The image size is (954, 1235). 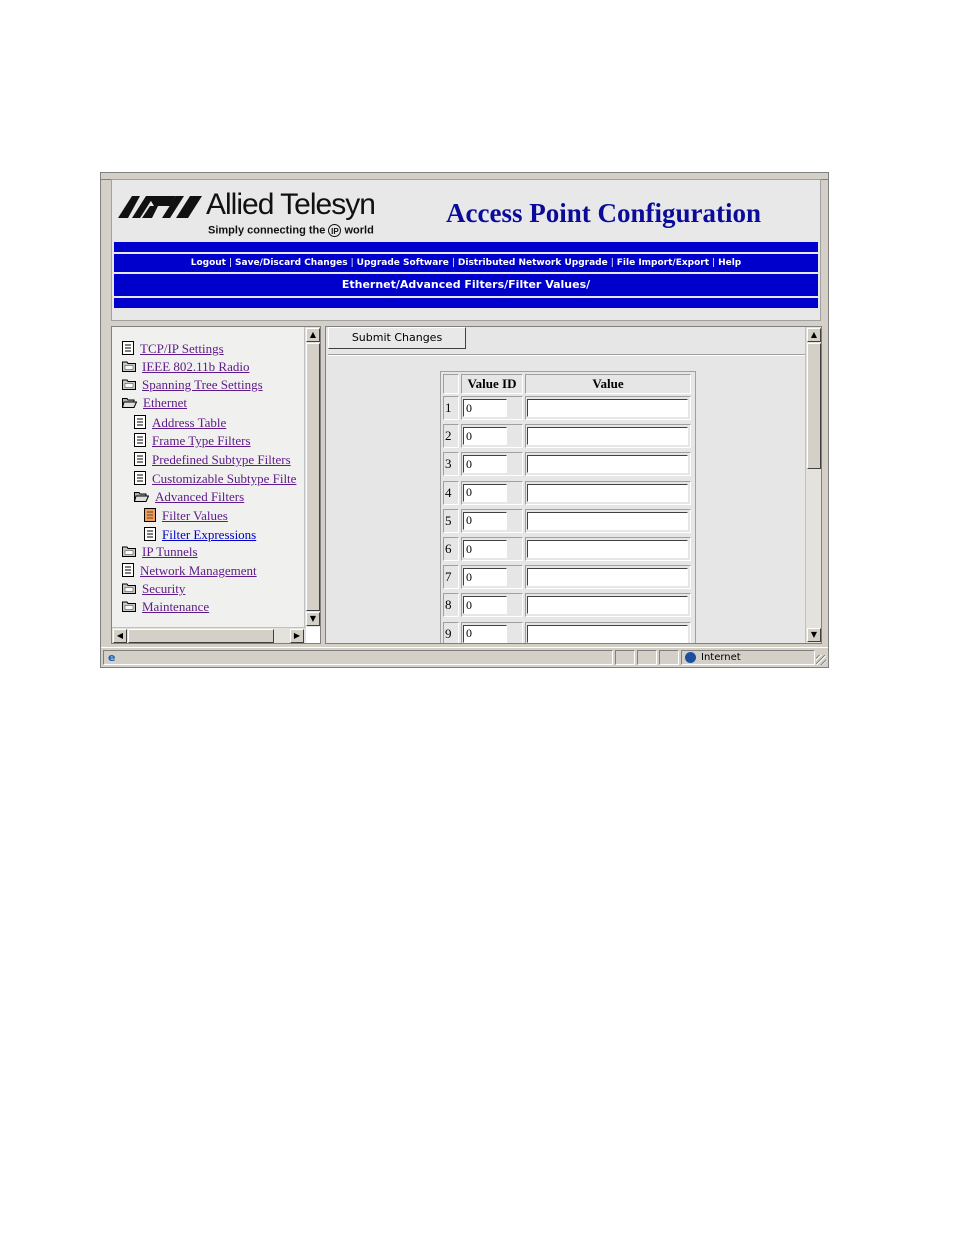 I want to click on tree-scroll-right-icon: ▶, so click(x=297, y=636).